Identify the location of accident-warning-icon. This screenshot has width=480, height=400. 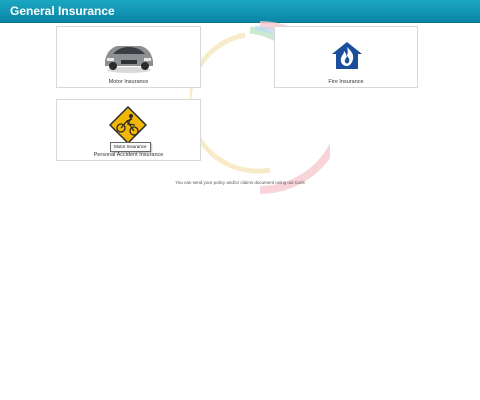
(128, 125).